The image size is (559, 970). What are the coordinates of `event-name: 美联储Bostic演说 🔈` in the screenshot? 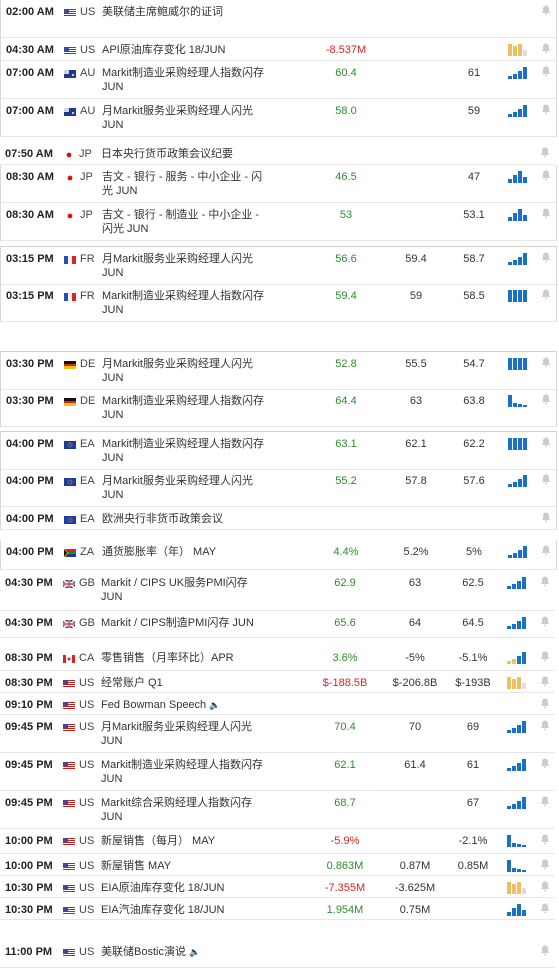 It's located at (186, 952).